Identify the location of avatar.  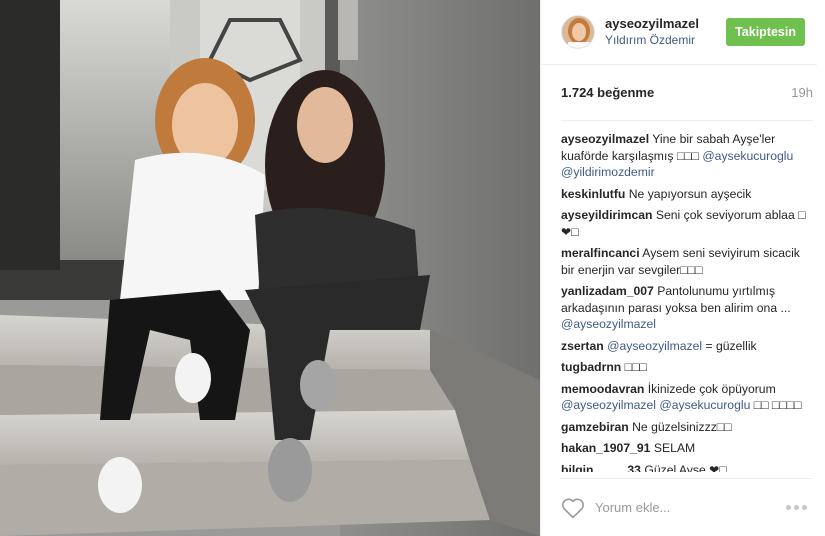
(578, 32).